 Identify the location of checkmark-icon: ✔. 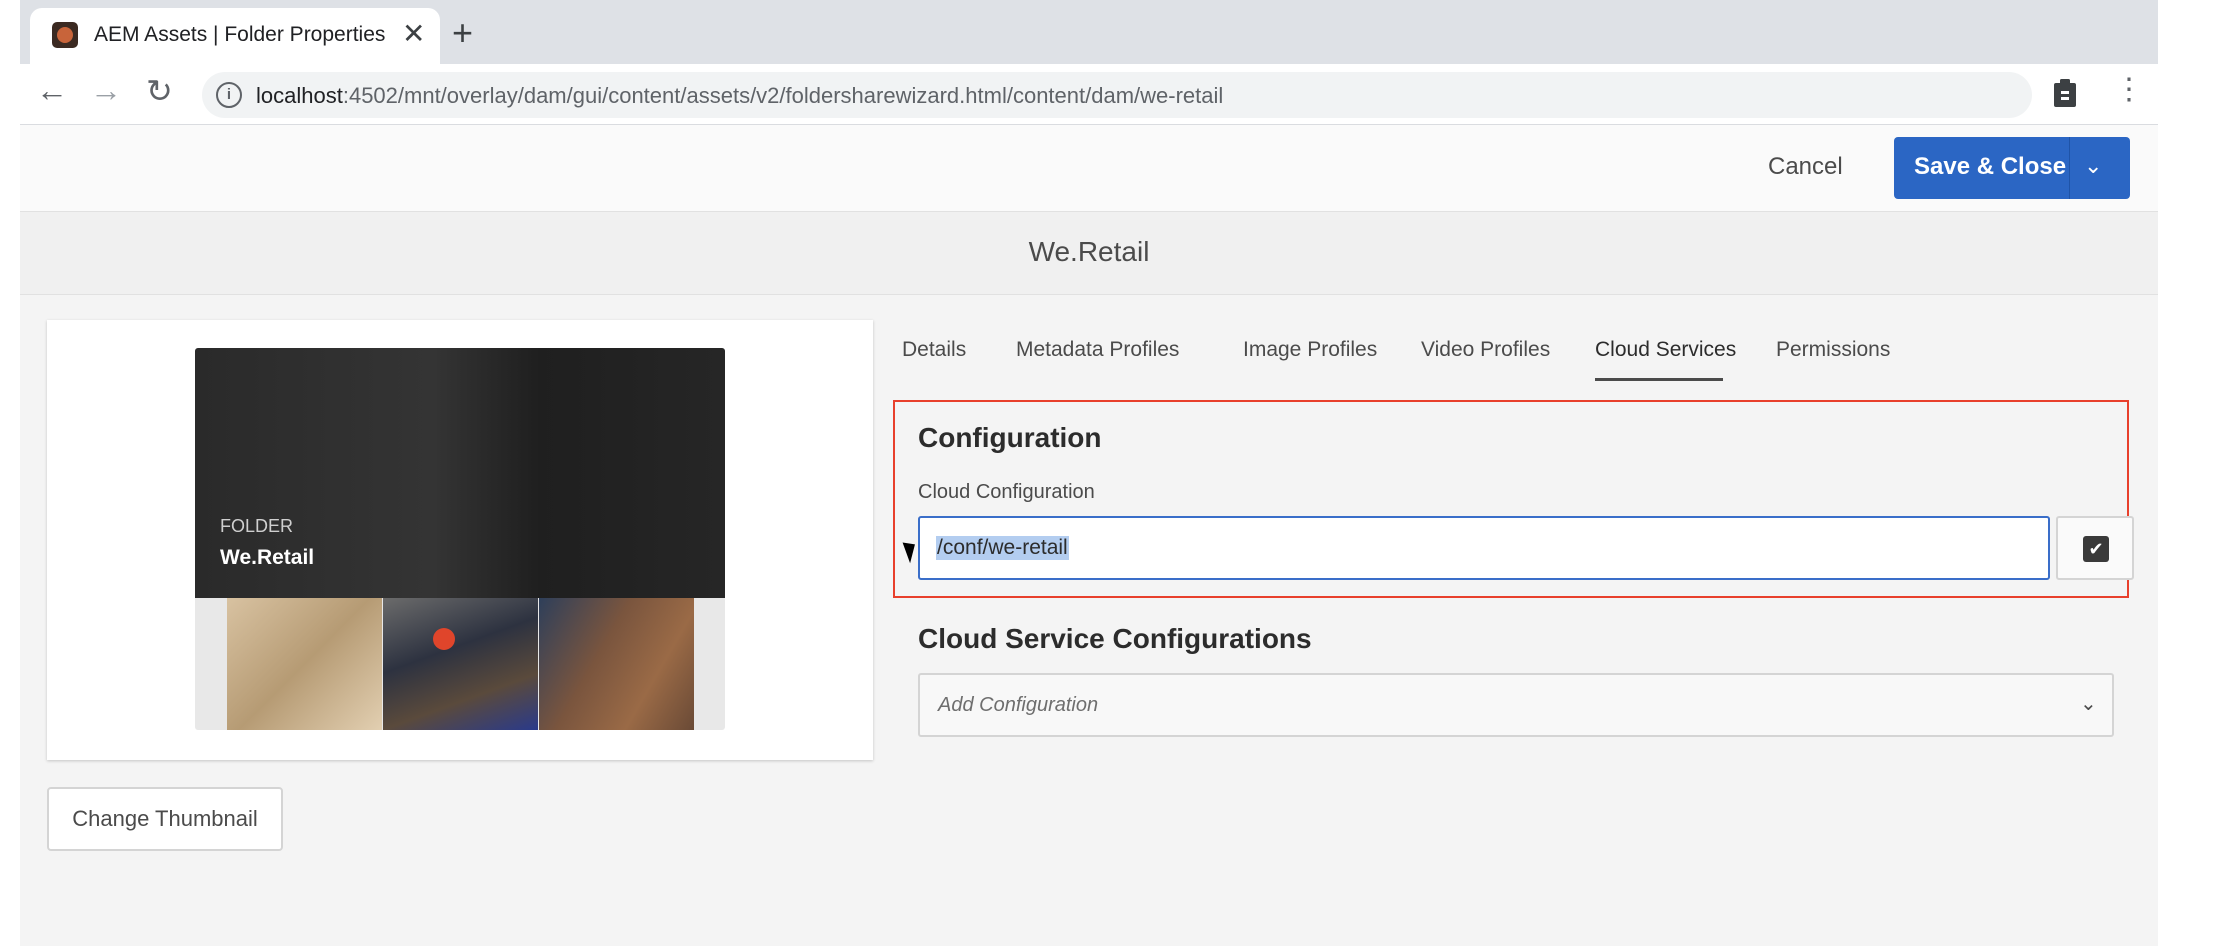
(2096, 549).